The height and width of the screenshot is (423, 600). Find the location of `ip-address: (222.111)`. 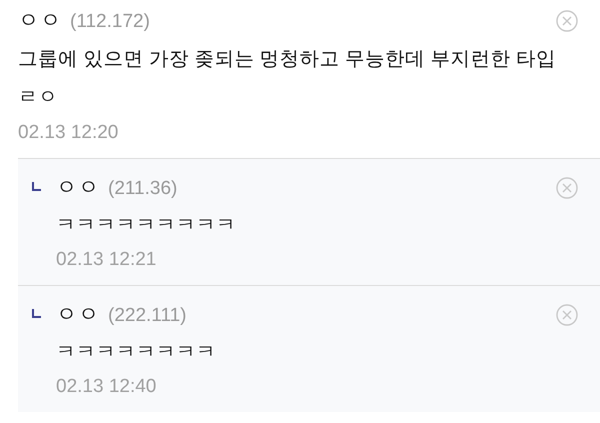

ip-address: (222.111) is located at coordinates (147, 316).